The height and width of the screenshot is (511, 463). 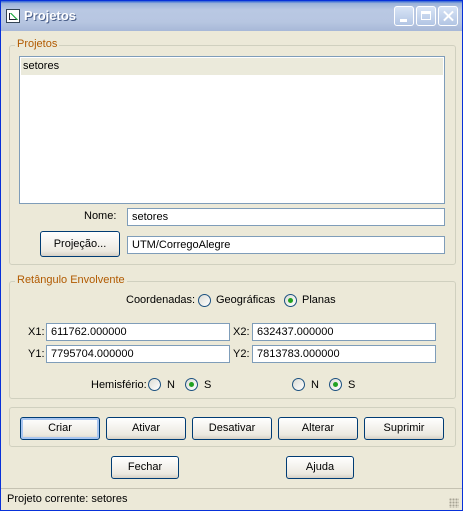 I want to click on x1-field: 611762.000000, so click(x=138, y=332).